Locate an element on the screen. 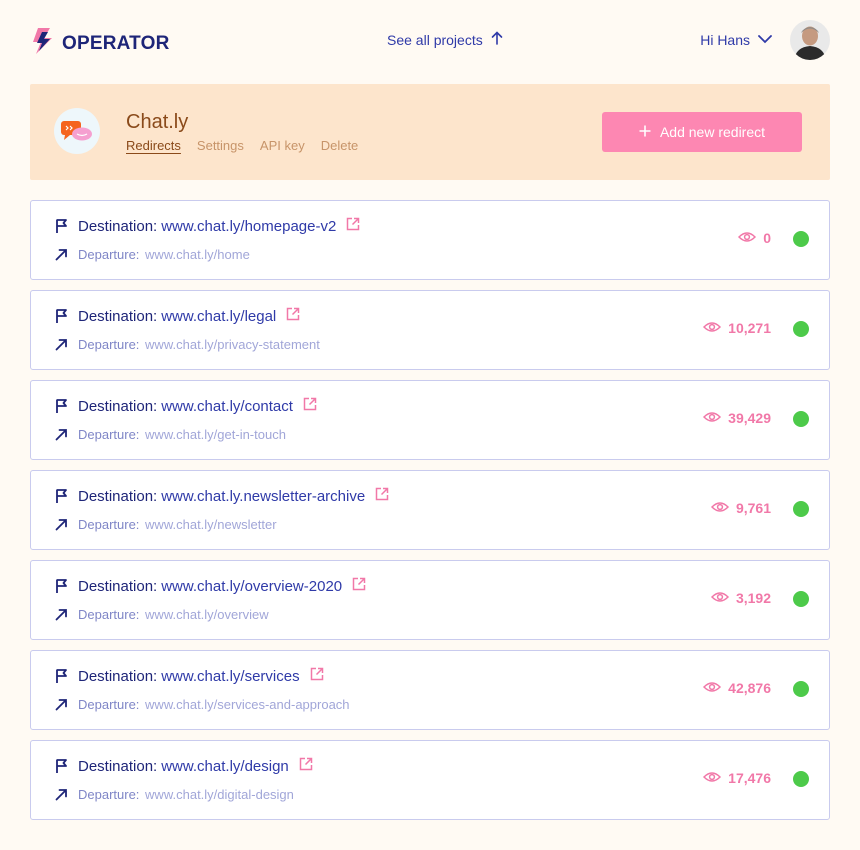 This screenshot has width=860, height=850. add-new-redirect-label: Add new redirect is located at coordinates (712, 132).